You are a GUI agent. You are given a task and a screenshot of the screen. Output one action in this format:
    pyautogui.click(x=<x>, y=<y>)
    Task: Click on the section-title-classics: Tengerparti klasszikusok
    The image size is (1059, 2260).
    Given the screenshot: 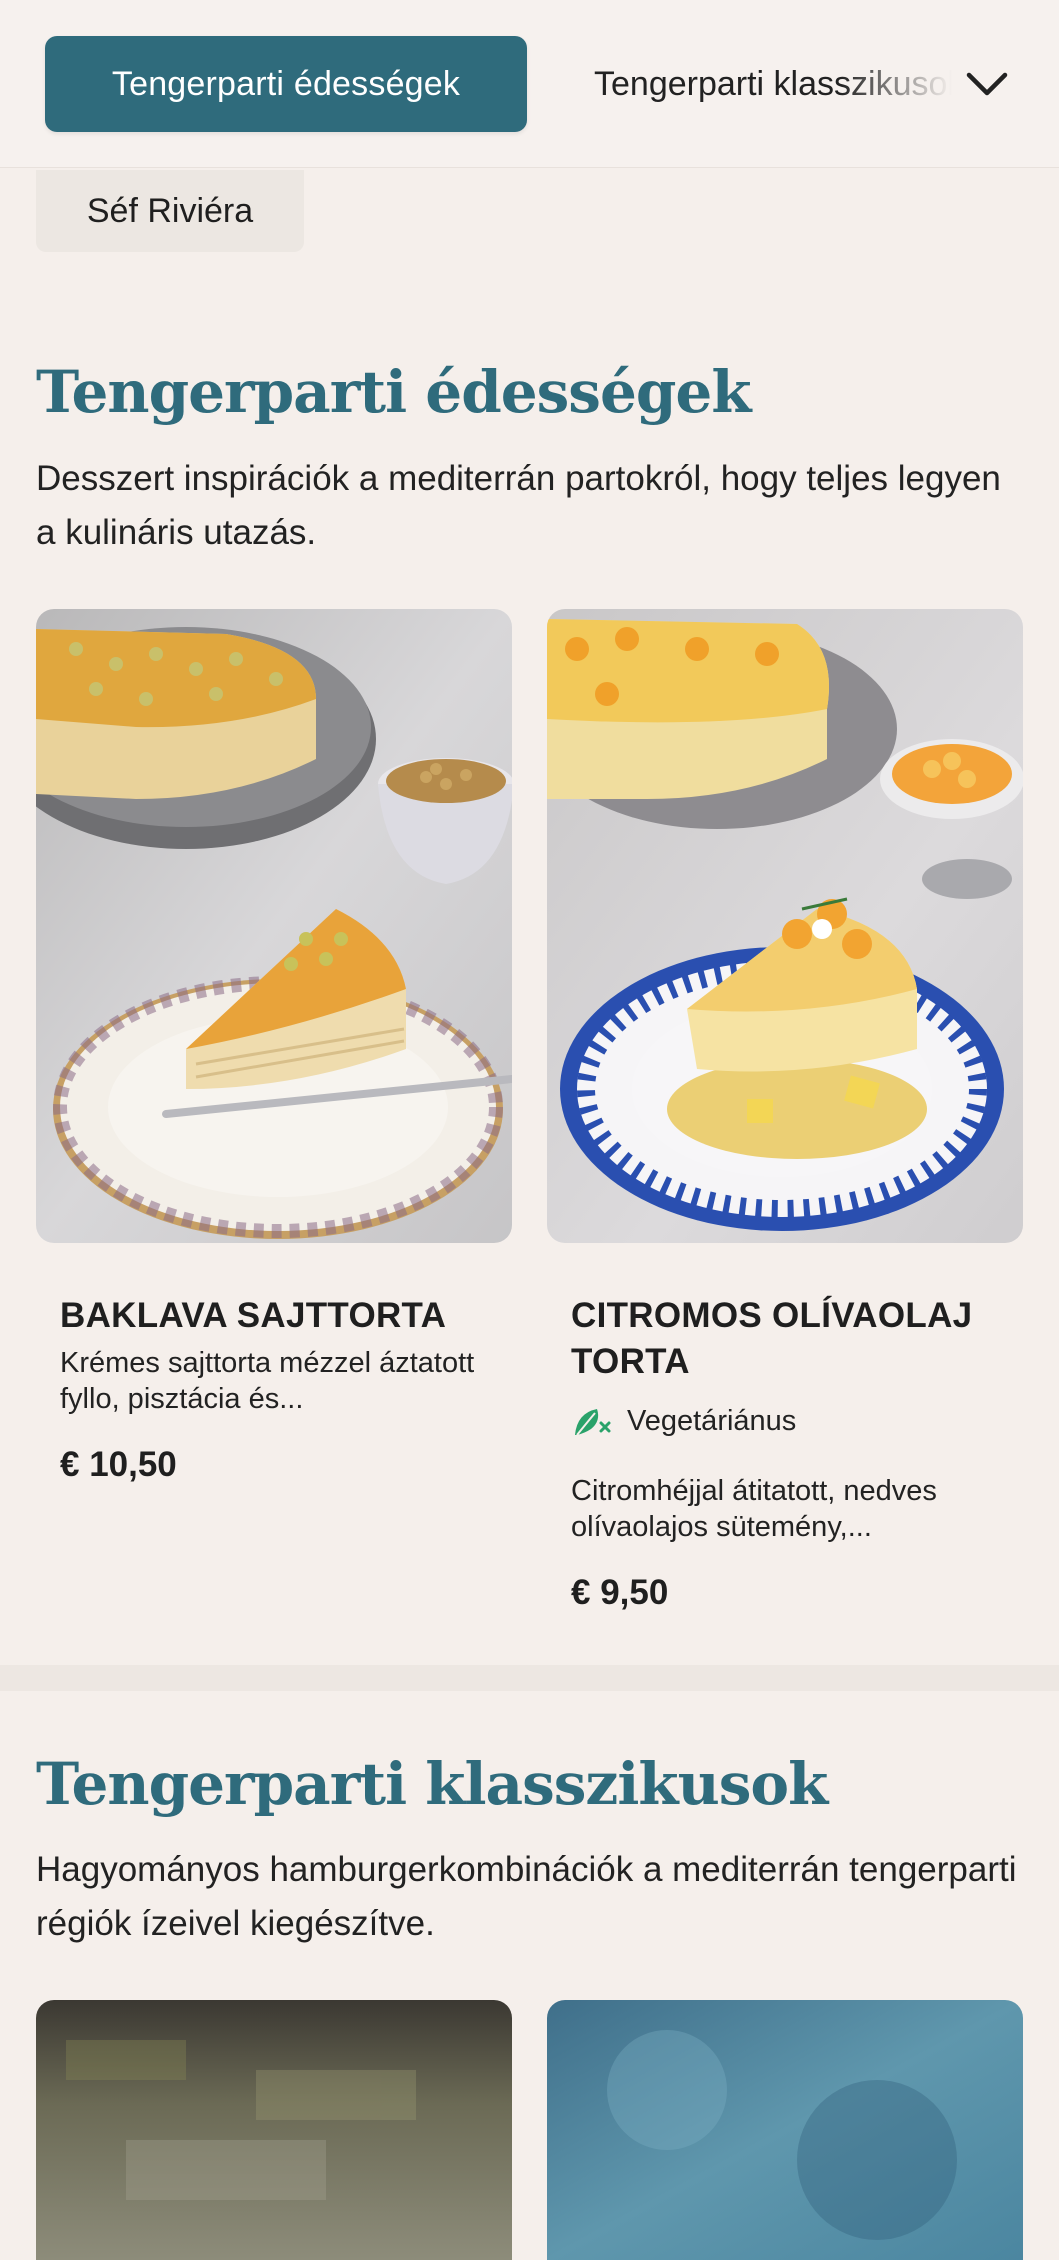 What is the action you would take?
    pyautogui.click(x=432, y=1784)
    